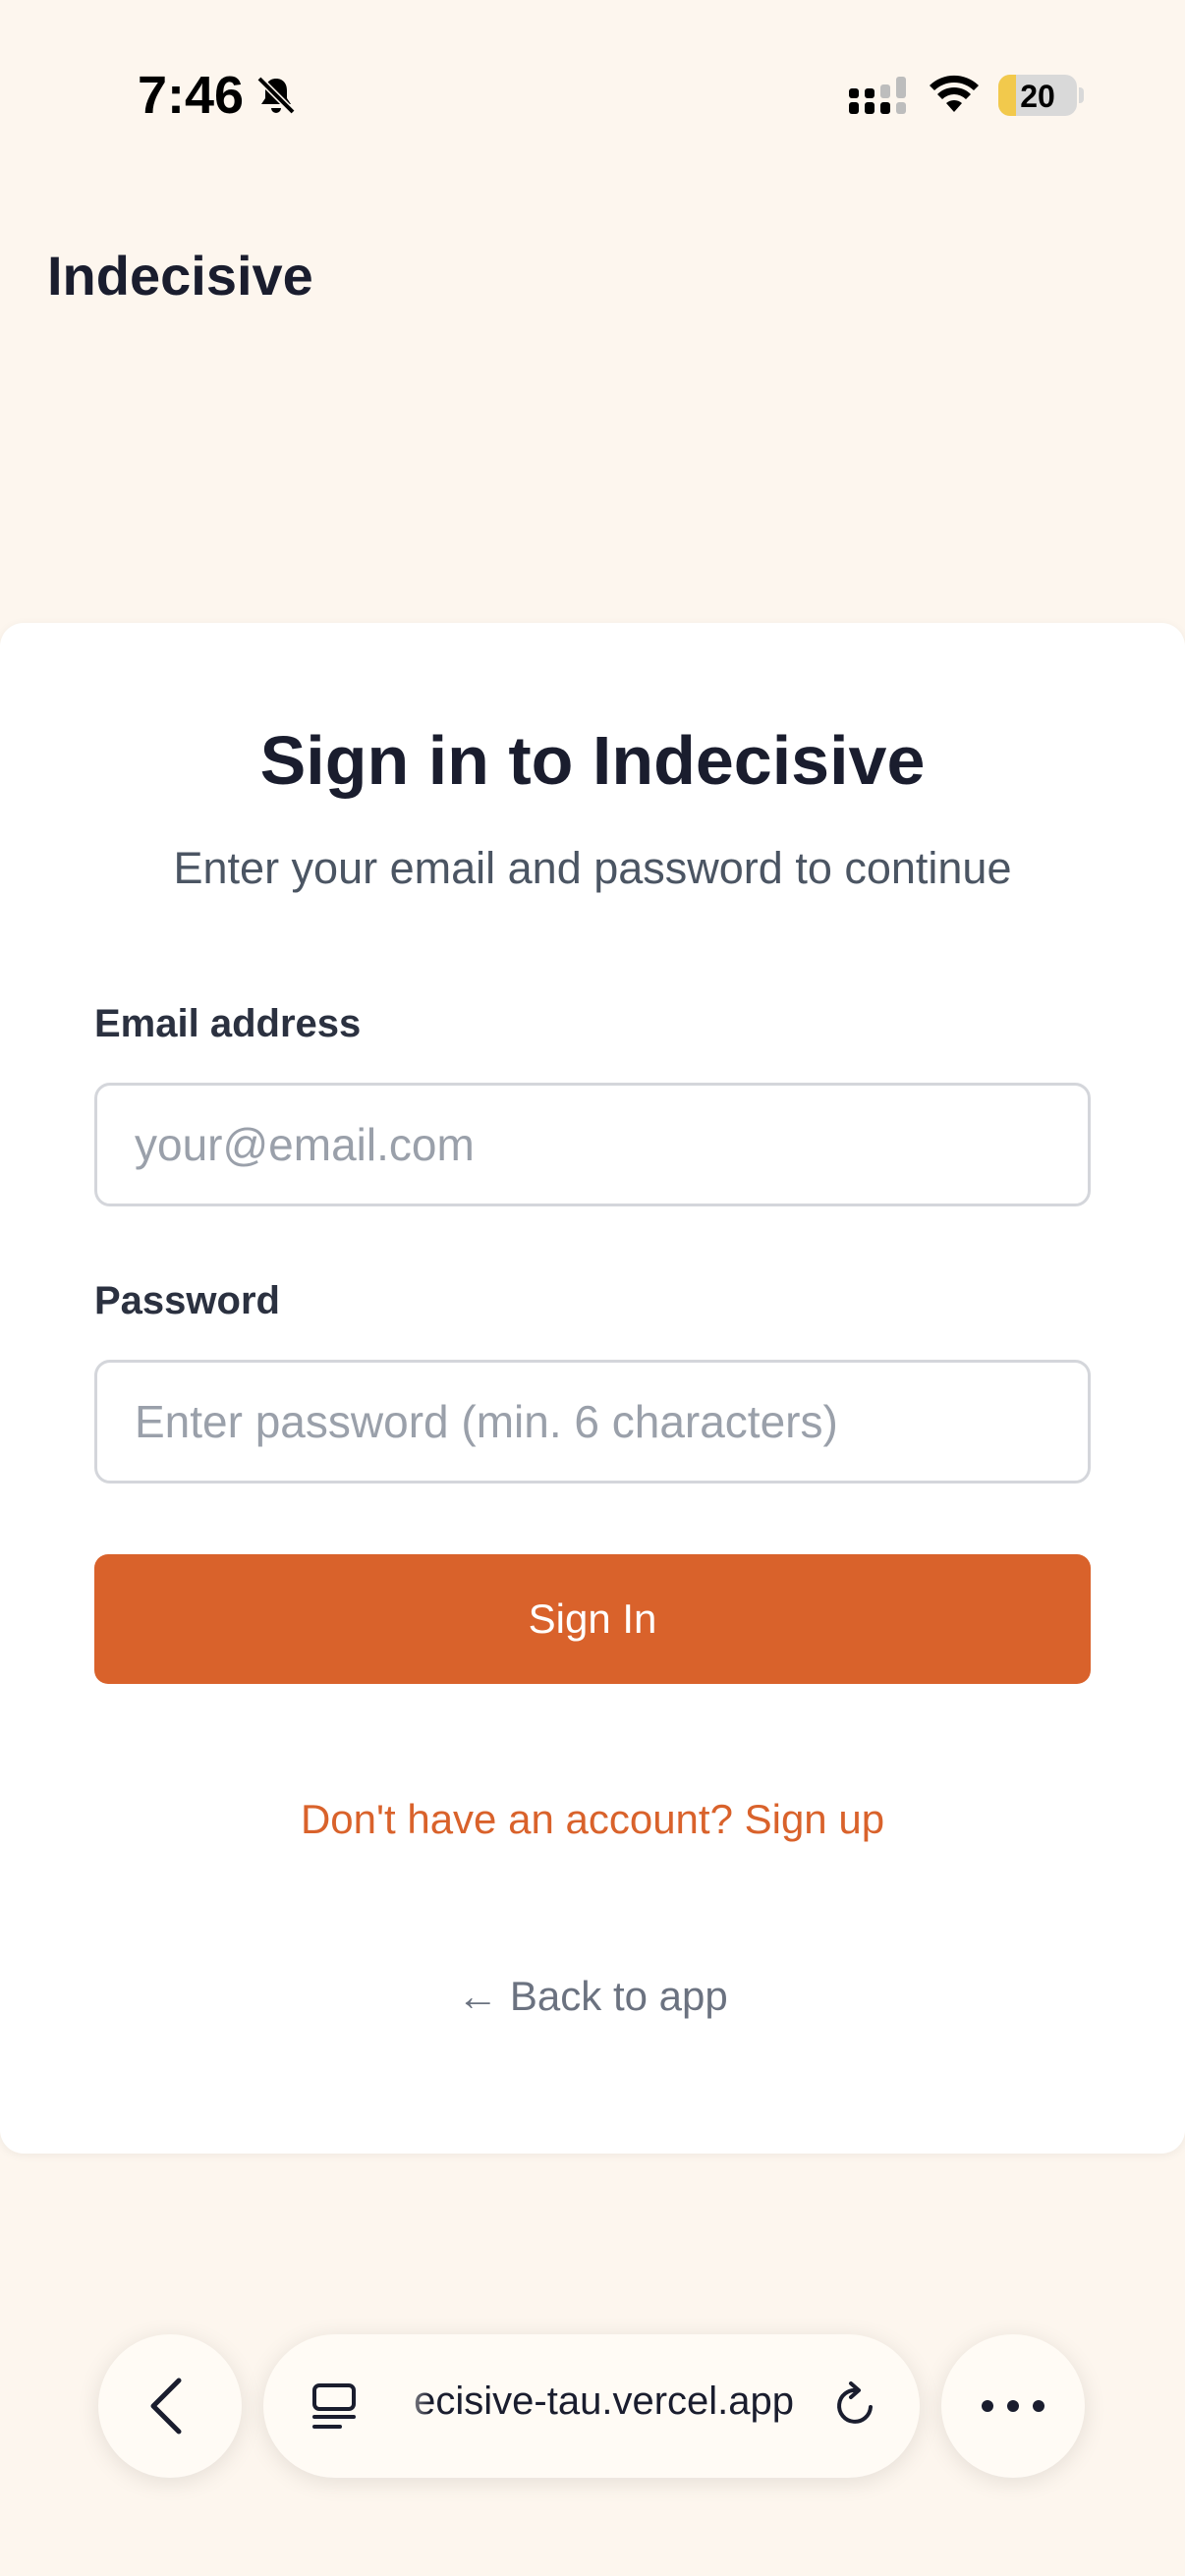  Describe the element at coordinates (592, 93) in the screenshot. I see `status-bar: 7:46 20` at that location.